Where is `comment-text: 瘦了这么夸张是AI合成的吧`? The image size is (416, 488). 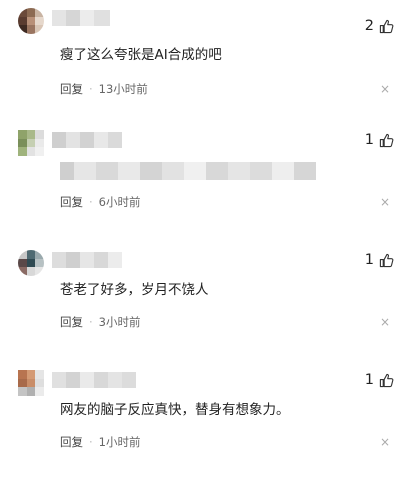 comment-text: 瘦了这么夸张是AI合成的吧 is located at coordinates (141, 55).